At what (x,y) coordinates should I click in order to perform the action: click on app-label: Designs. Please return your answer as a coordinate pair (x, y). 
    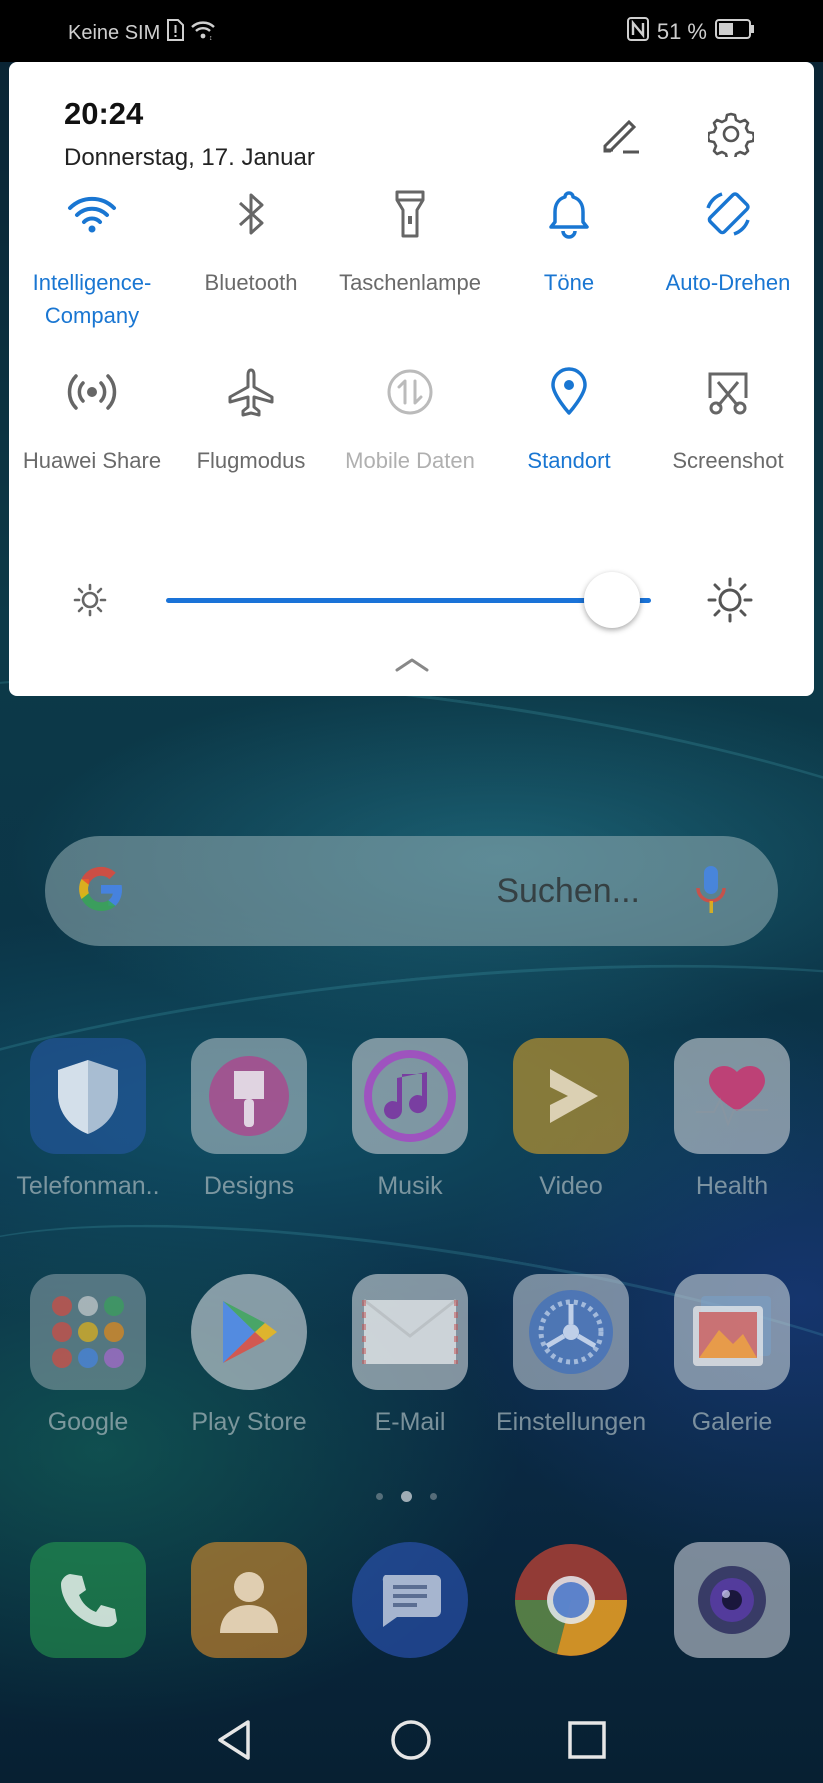
    Looking at the image, I should click on (249, 1186).